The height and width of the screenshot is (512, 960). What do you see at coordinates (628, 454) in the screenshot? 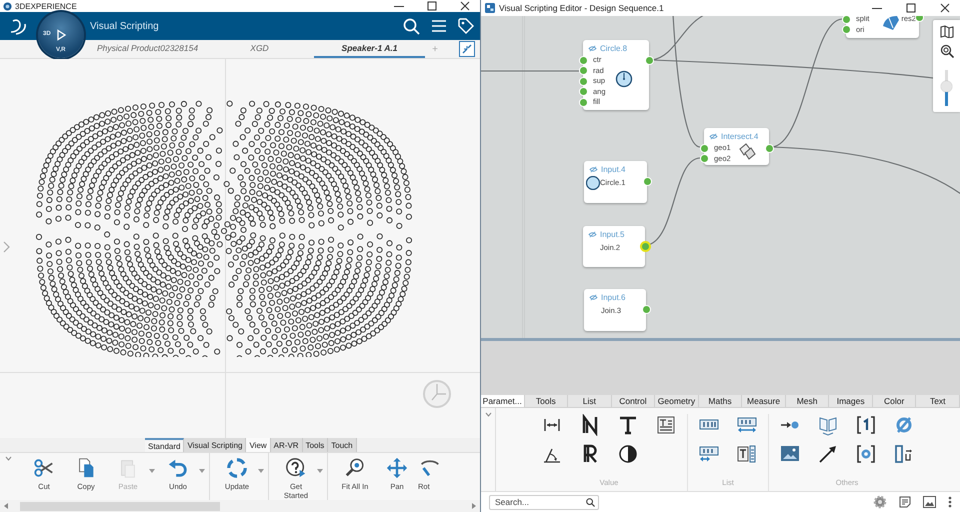
I see `contrast-icon` at bounding box center [628, 454].